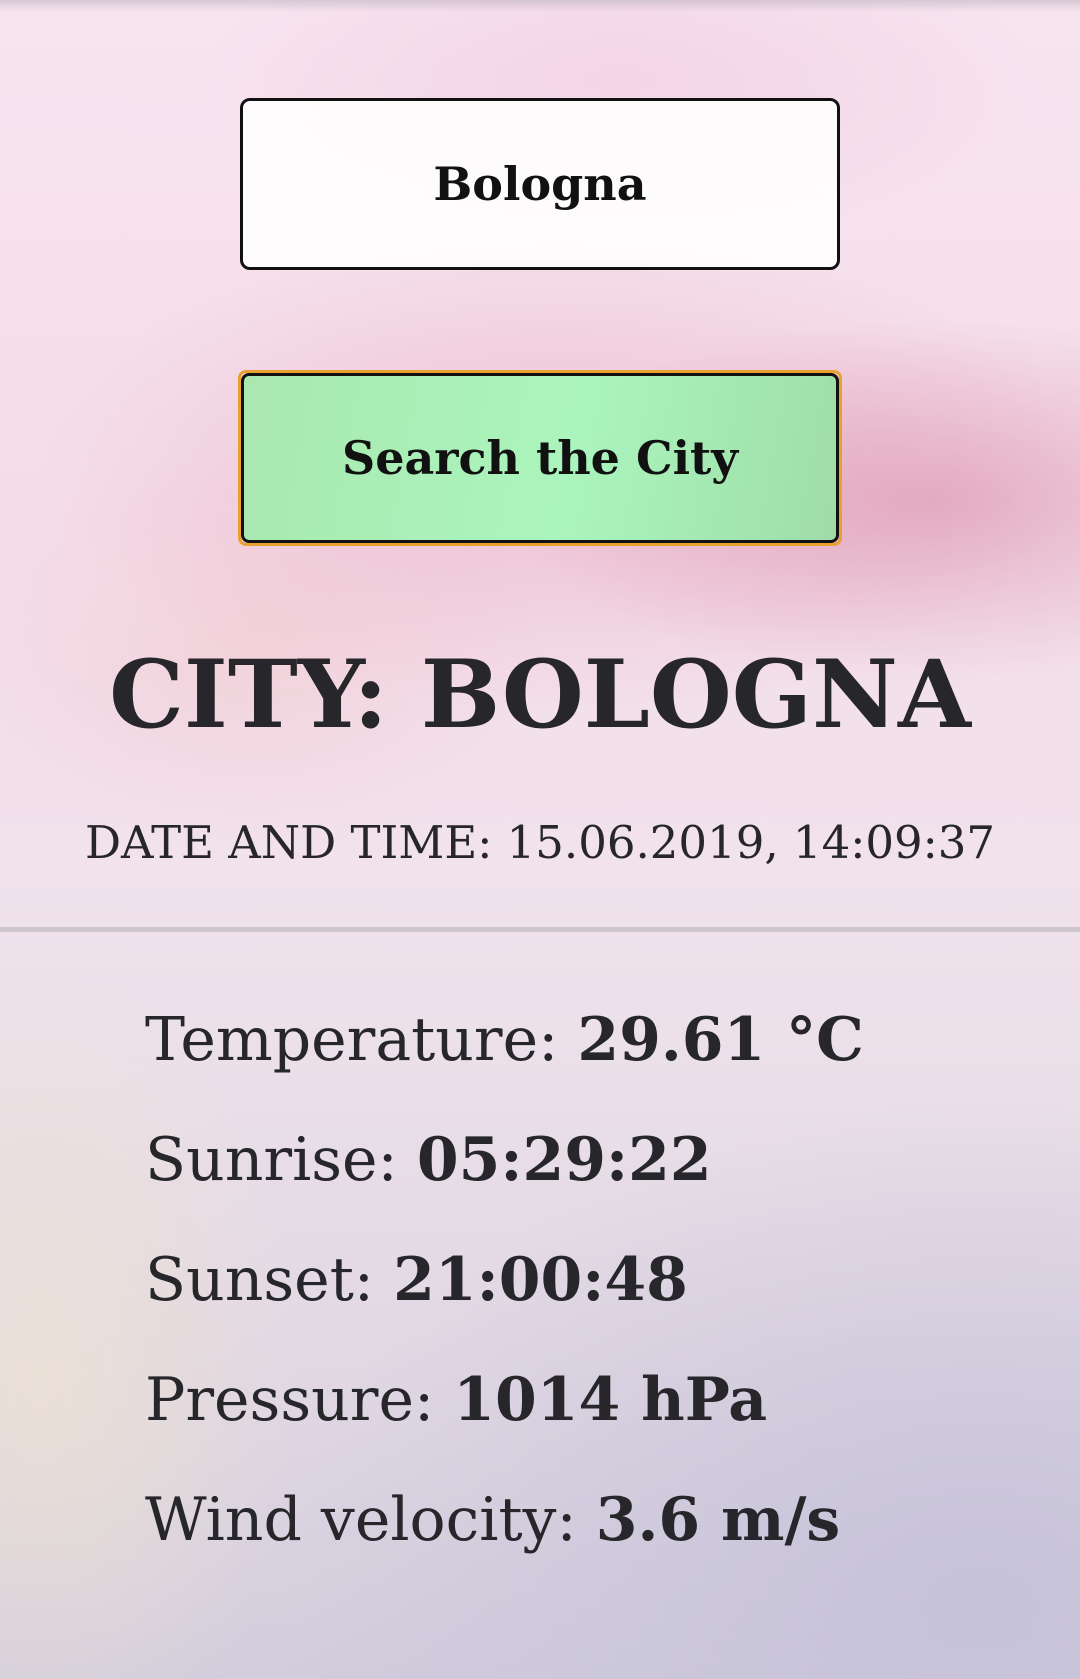 The image size is (1080, 1679). Describe the element at coordinates (540, 695) in the screenshot. I see `city-heading: CITY: BOLOGNA` at that location.